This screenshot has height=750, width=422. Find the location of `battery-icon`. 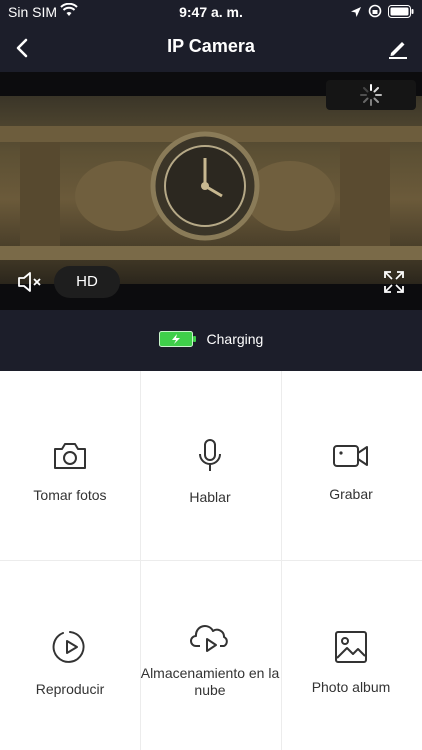

battery-icon is located at coordinates (401, 12).